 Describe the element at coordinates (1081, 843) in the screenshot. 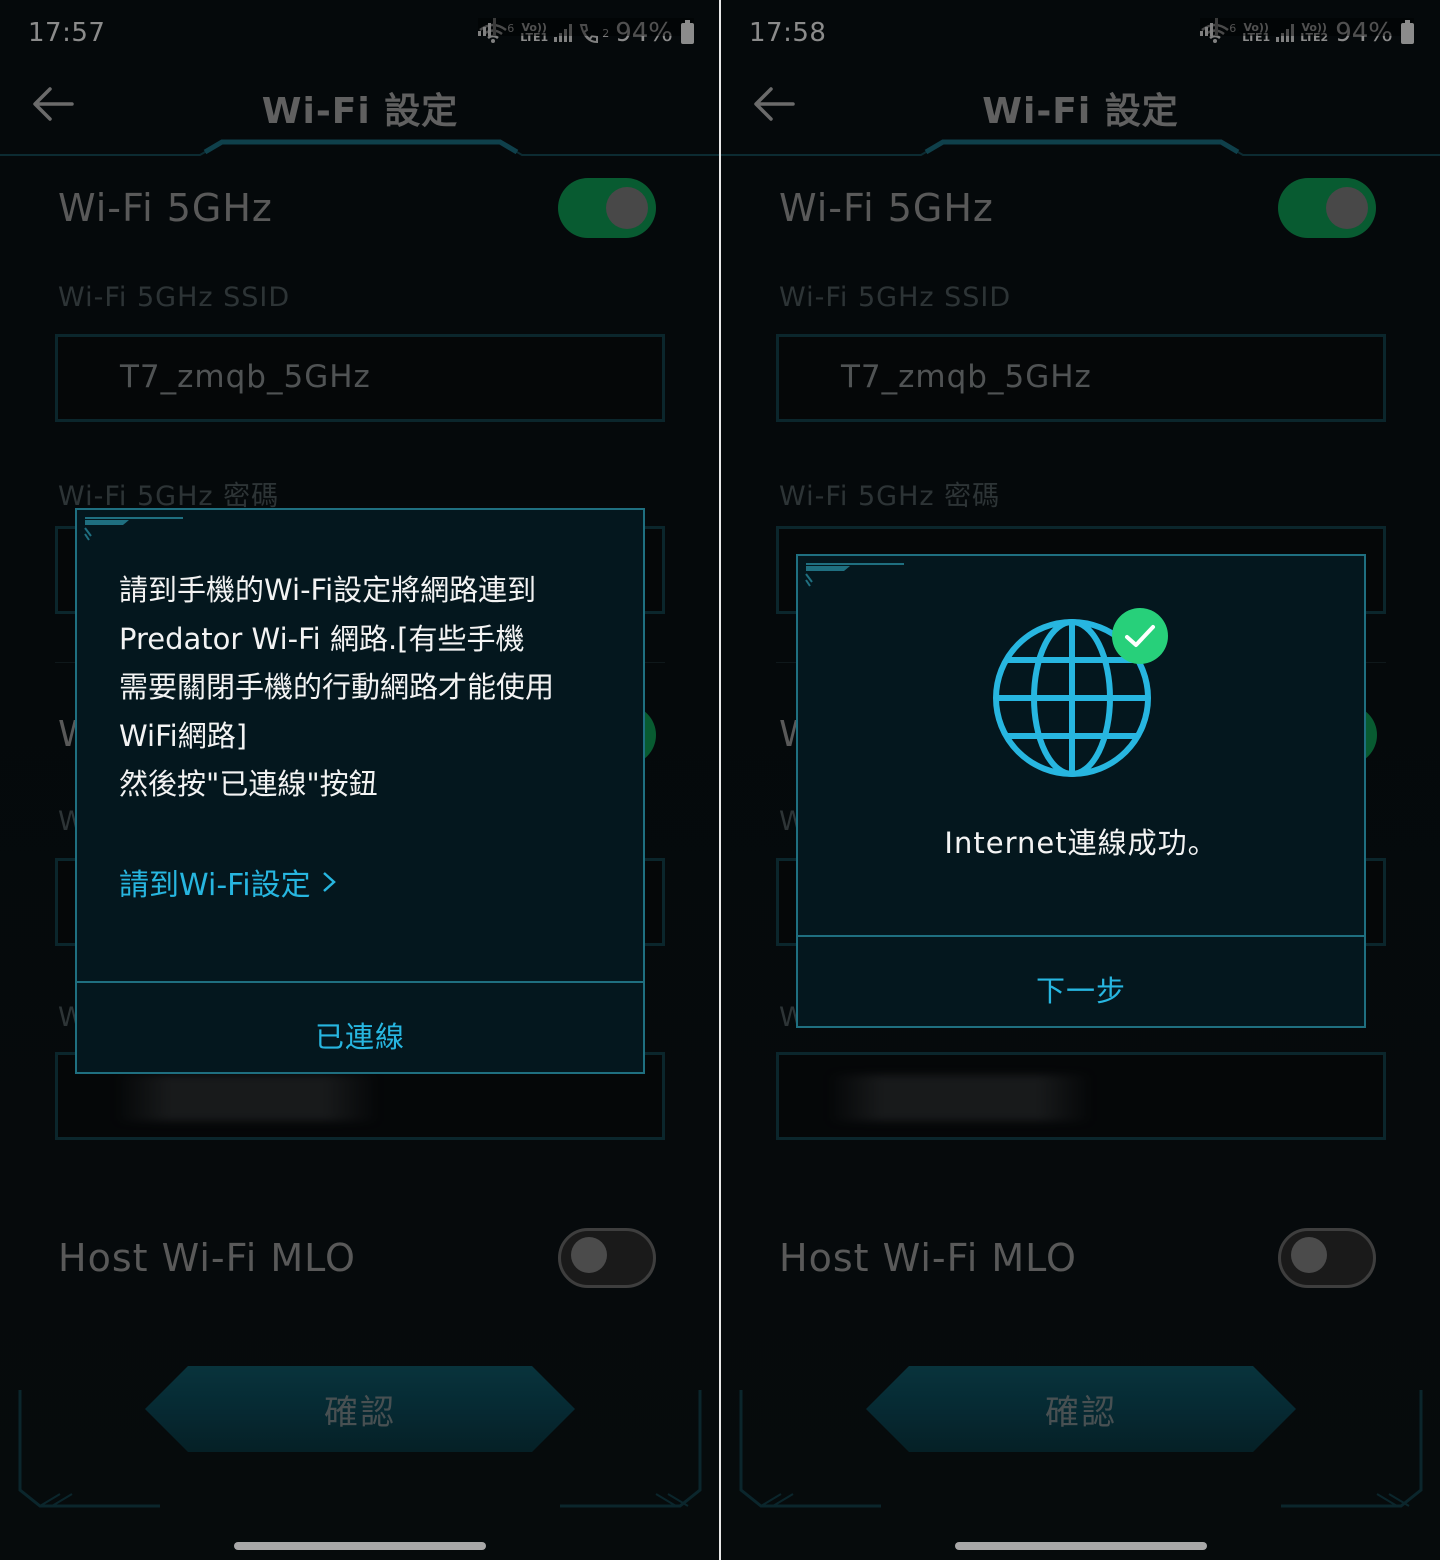

I see `success-message: Internet連線成功。` at that location.